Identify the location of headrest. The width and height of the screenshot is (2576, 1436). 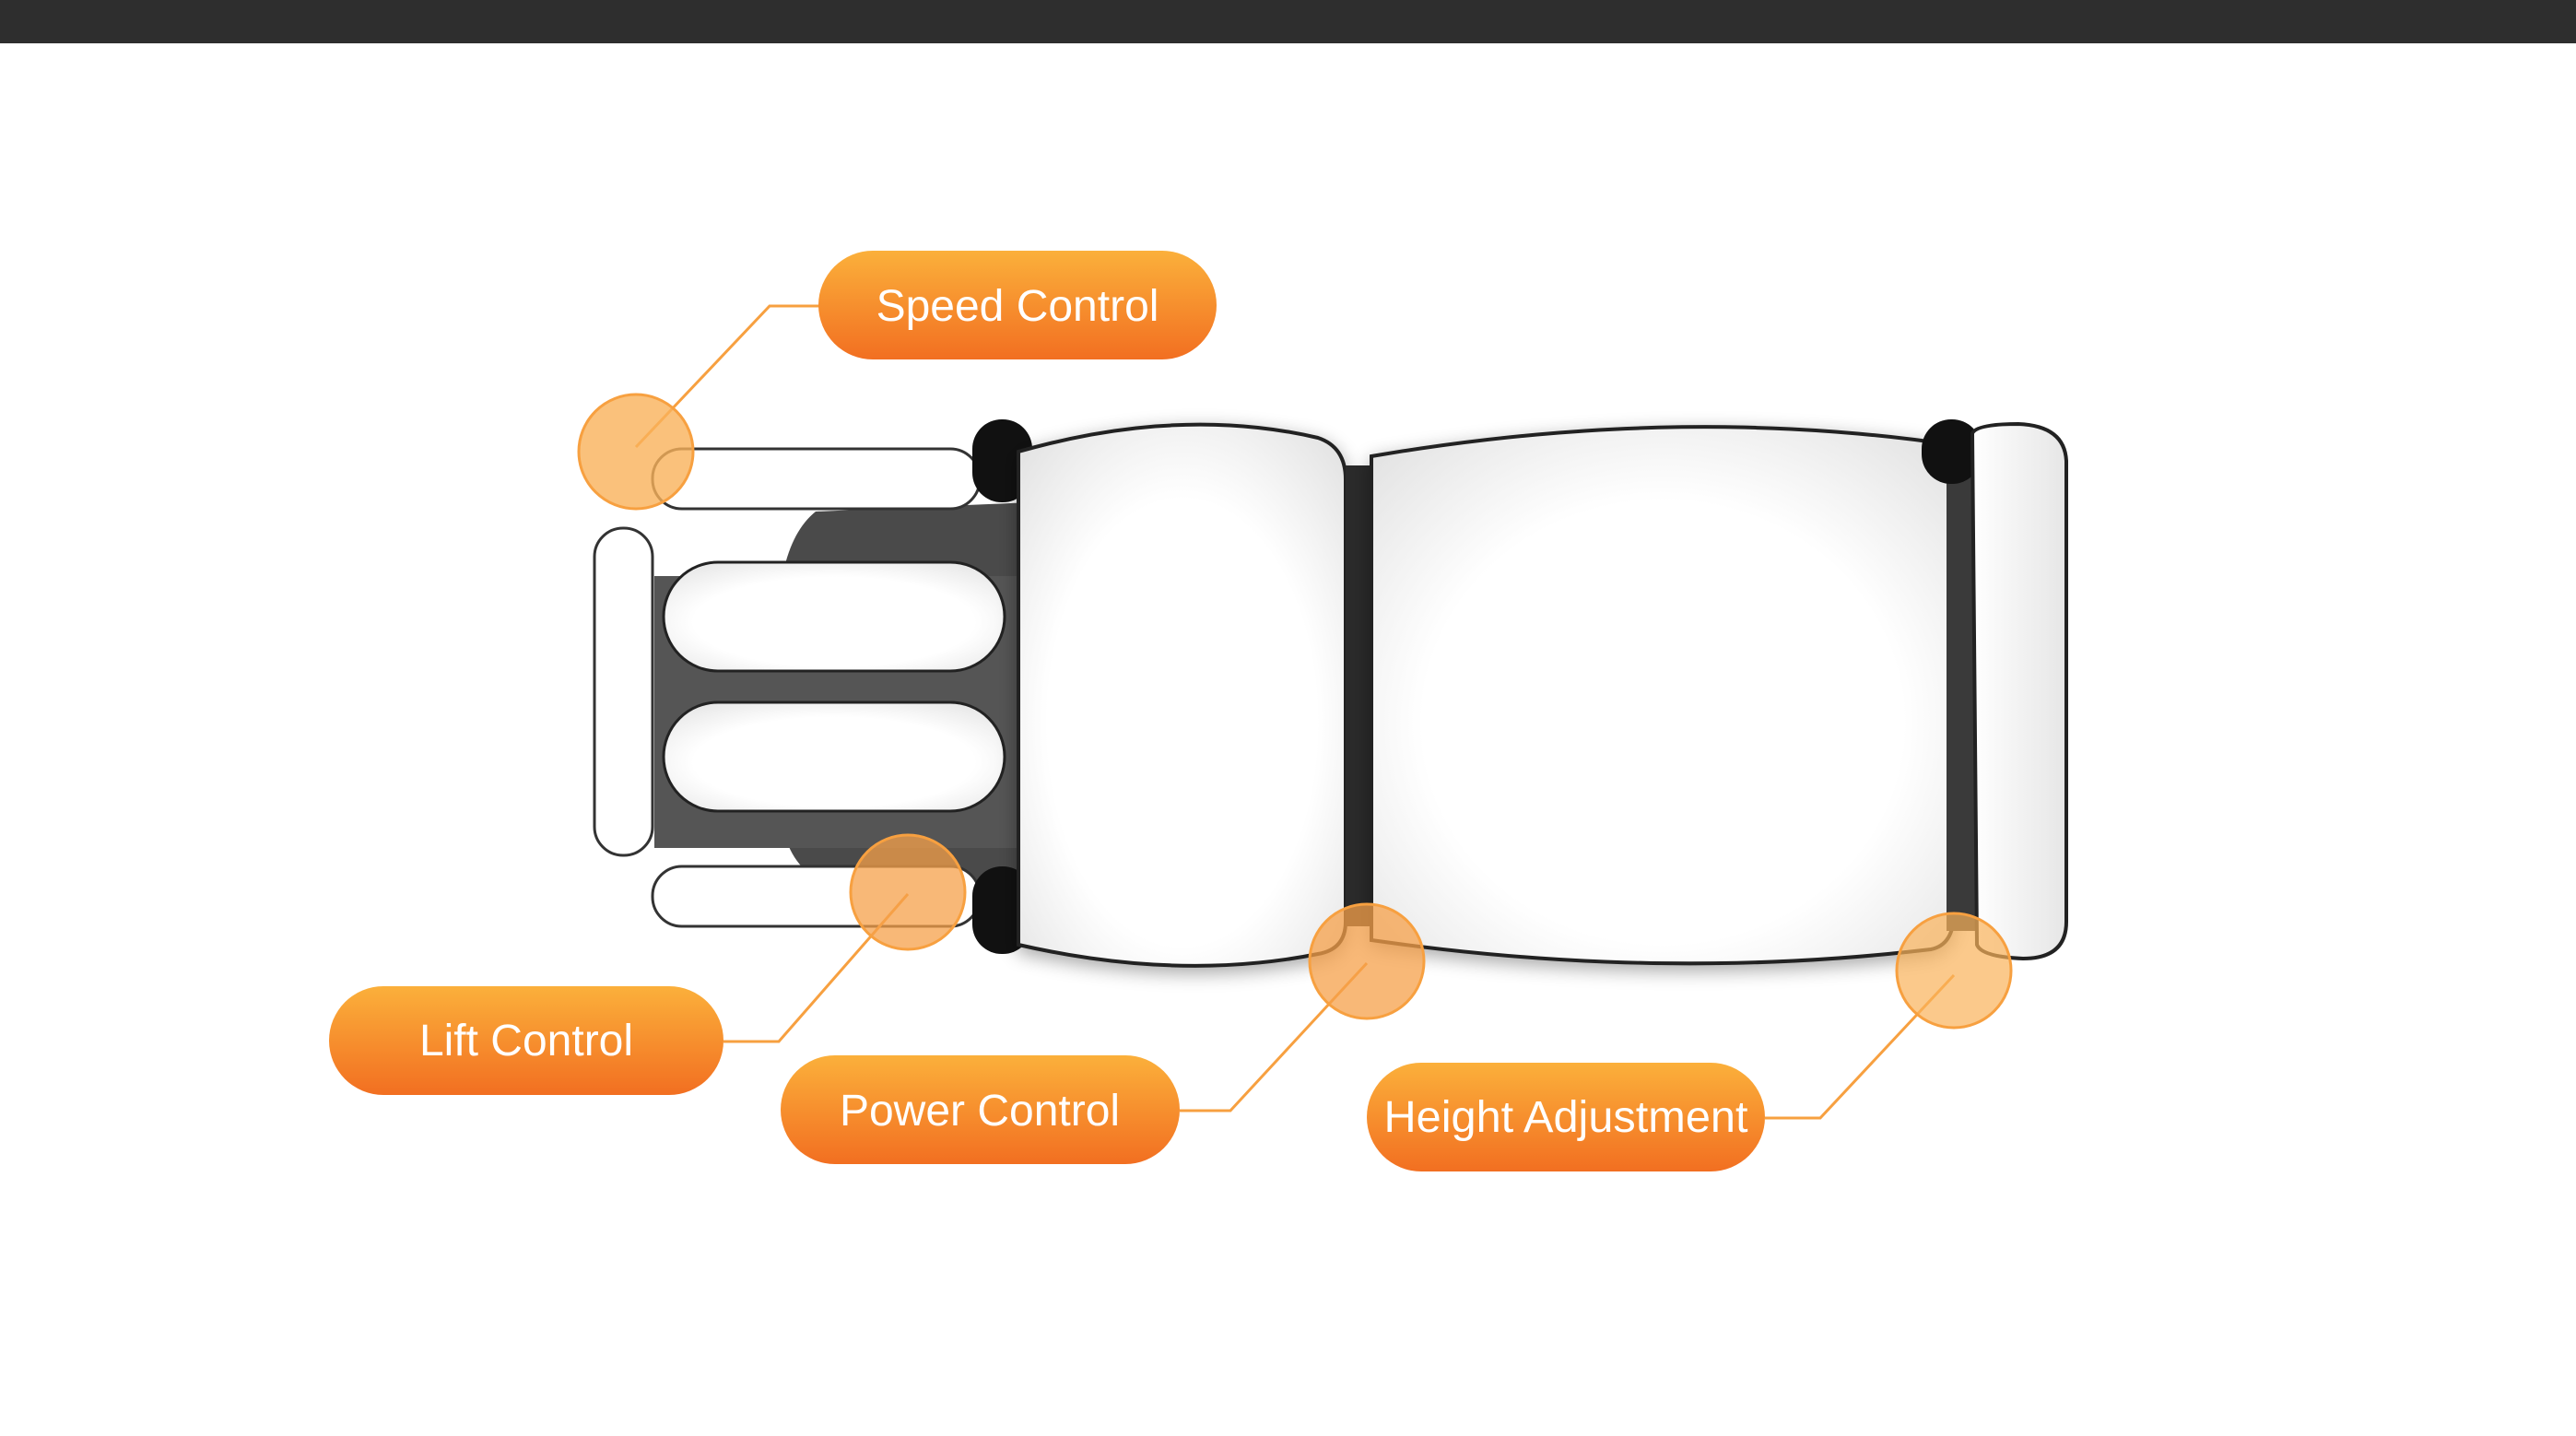
(2019, 691).